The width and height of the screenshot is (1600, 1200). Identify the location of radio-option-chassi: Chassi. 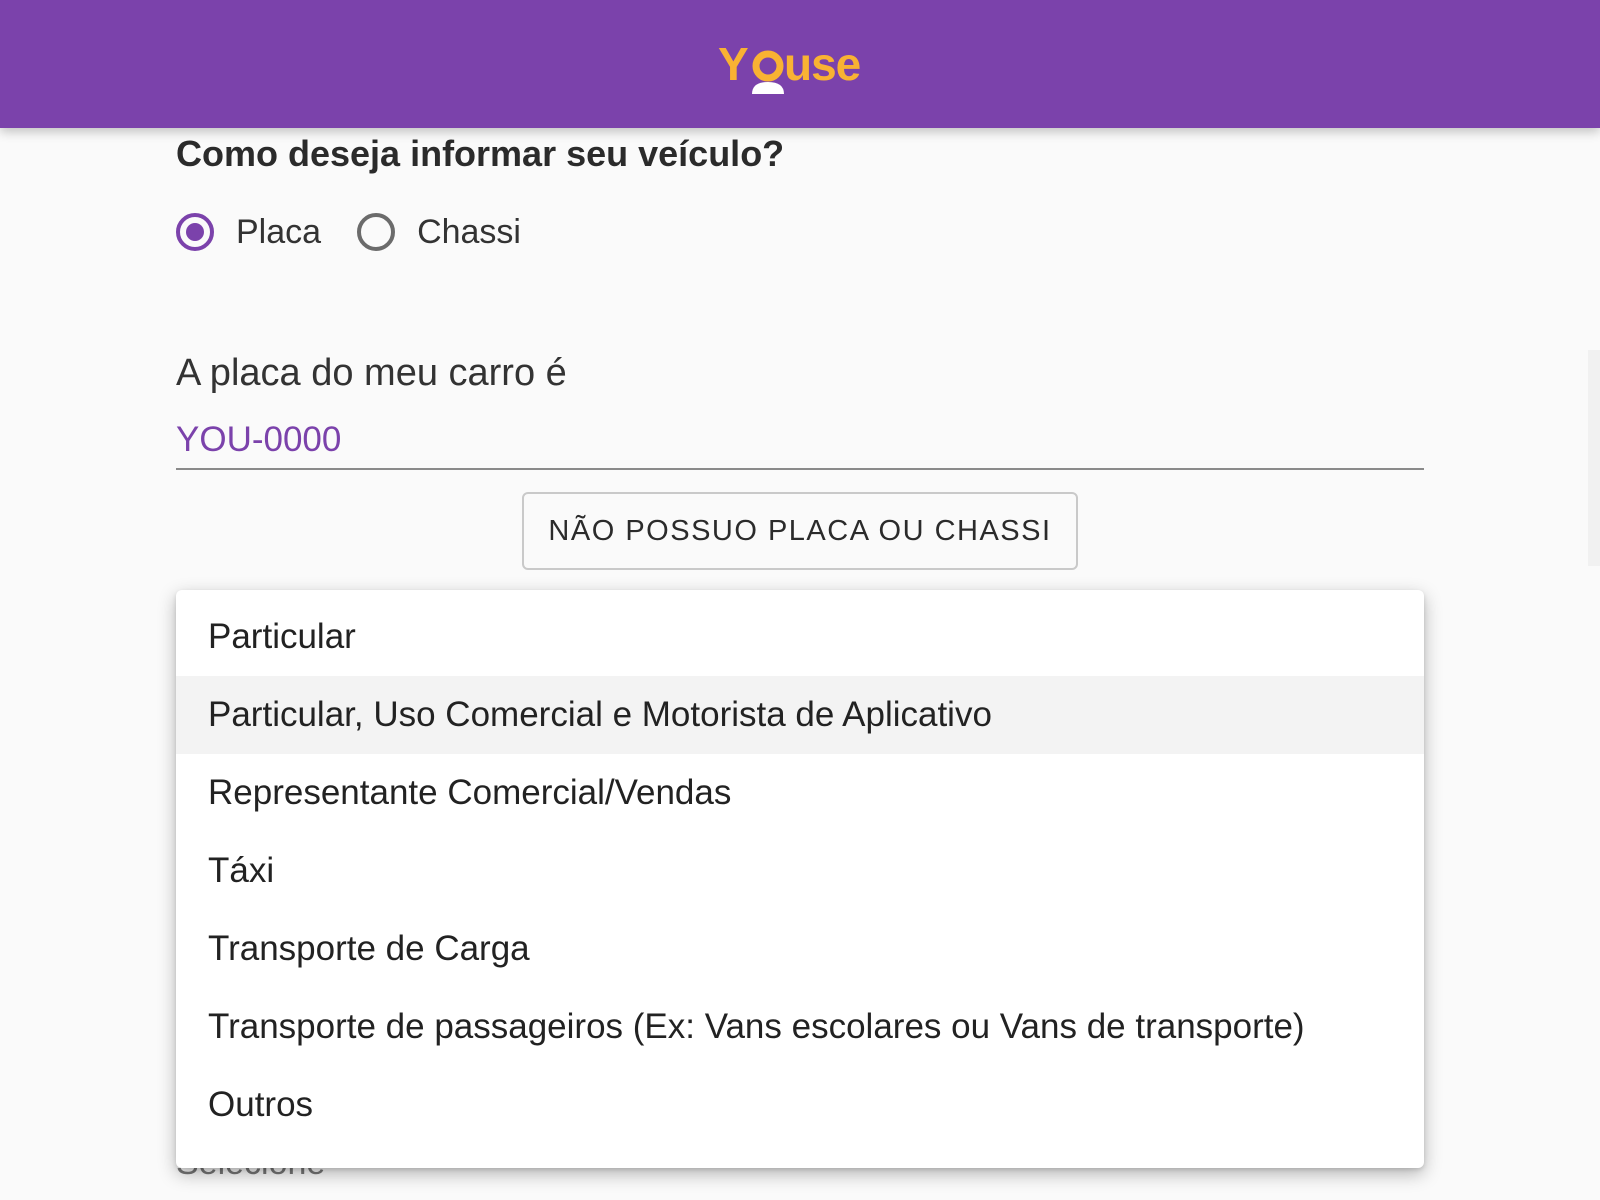
(439, 232).